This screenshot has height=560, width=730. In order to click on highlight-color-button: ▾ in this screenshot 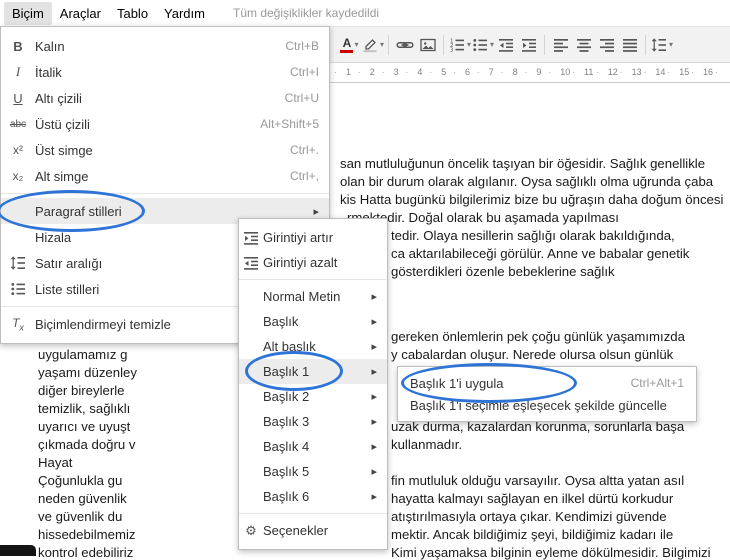, I will do `click(372, 45)`.